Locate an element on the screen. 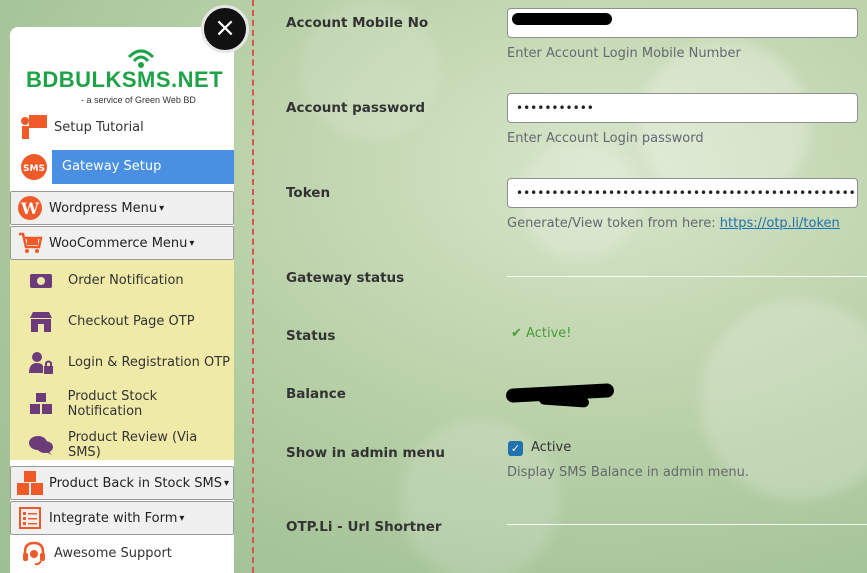  submenu-item-label: Login & Registration OTP is located at coordinates (149, 362).